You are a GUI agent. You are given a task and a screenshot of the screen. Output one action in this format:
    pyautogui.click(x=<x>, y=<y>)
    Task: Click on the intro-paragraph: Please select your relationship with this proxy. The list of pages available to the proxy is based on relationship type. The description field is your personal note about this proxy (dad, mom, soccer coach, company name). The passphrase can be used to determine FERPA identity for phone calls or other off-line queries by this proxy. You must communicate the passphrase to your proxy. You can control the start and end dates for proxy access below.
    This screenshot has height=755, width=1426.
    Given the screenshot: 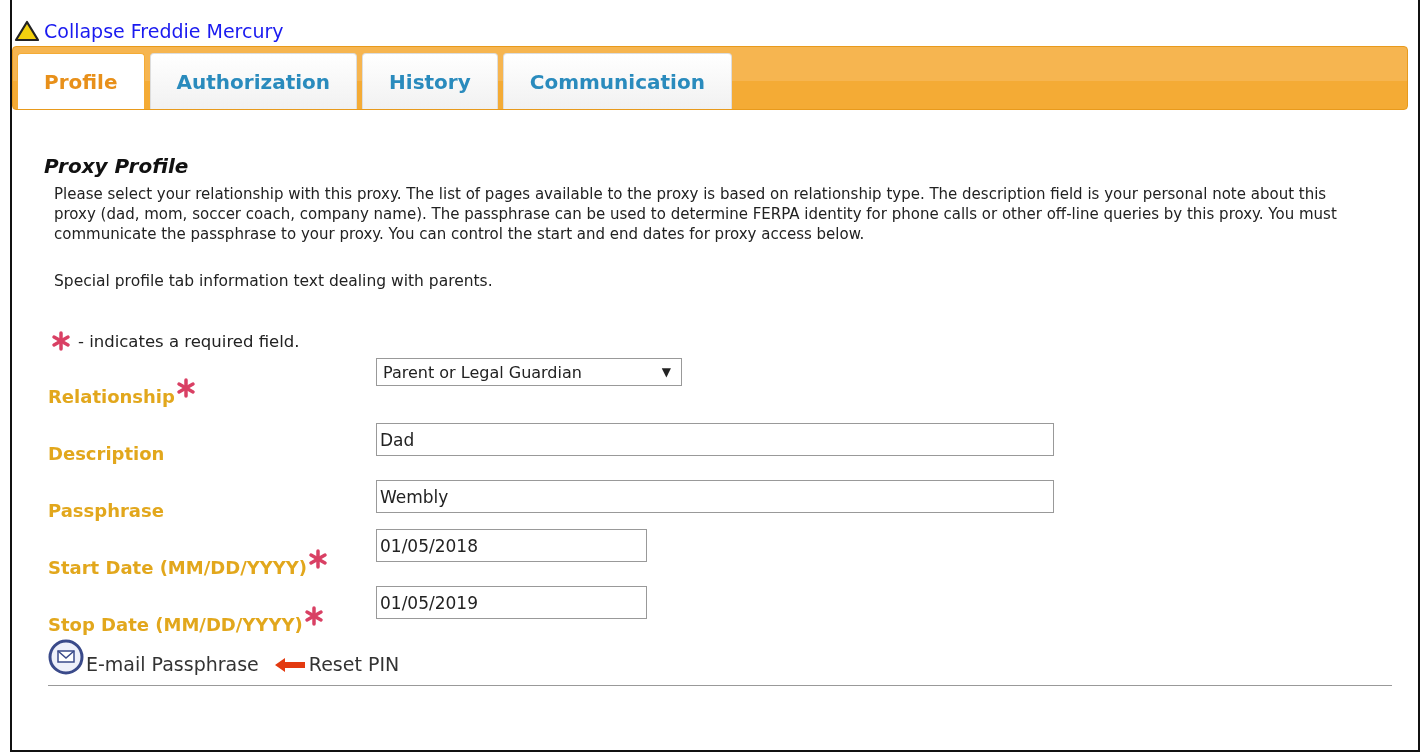 What is the action you would take?
    pyautogui.click(x=696, y=214)
    